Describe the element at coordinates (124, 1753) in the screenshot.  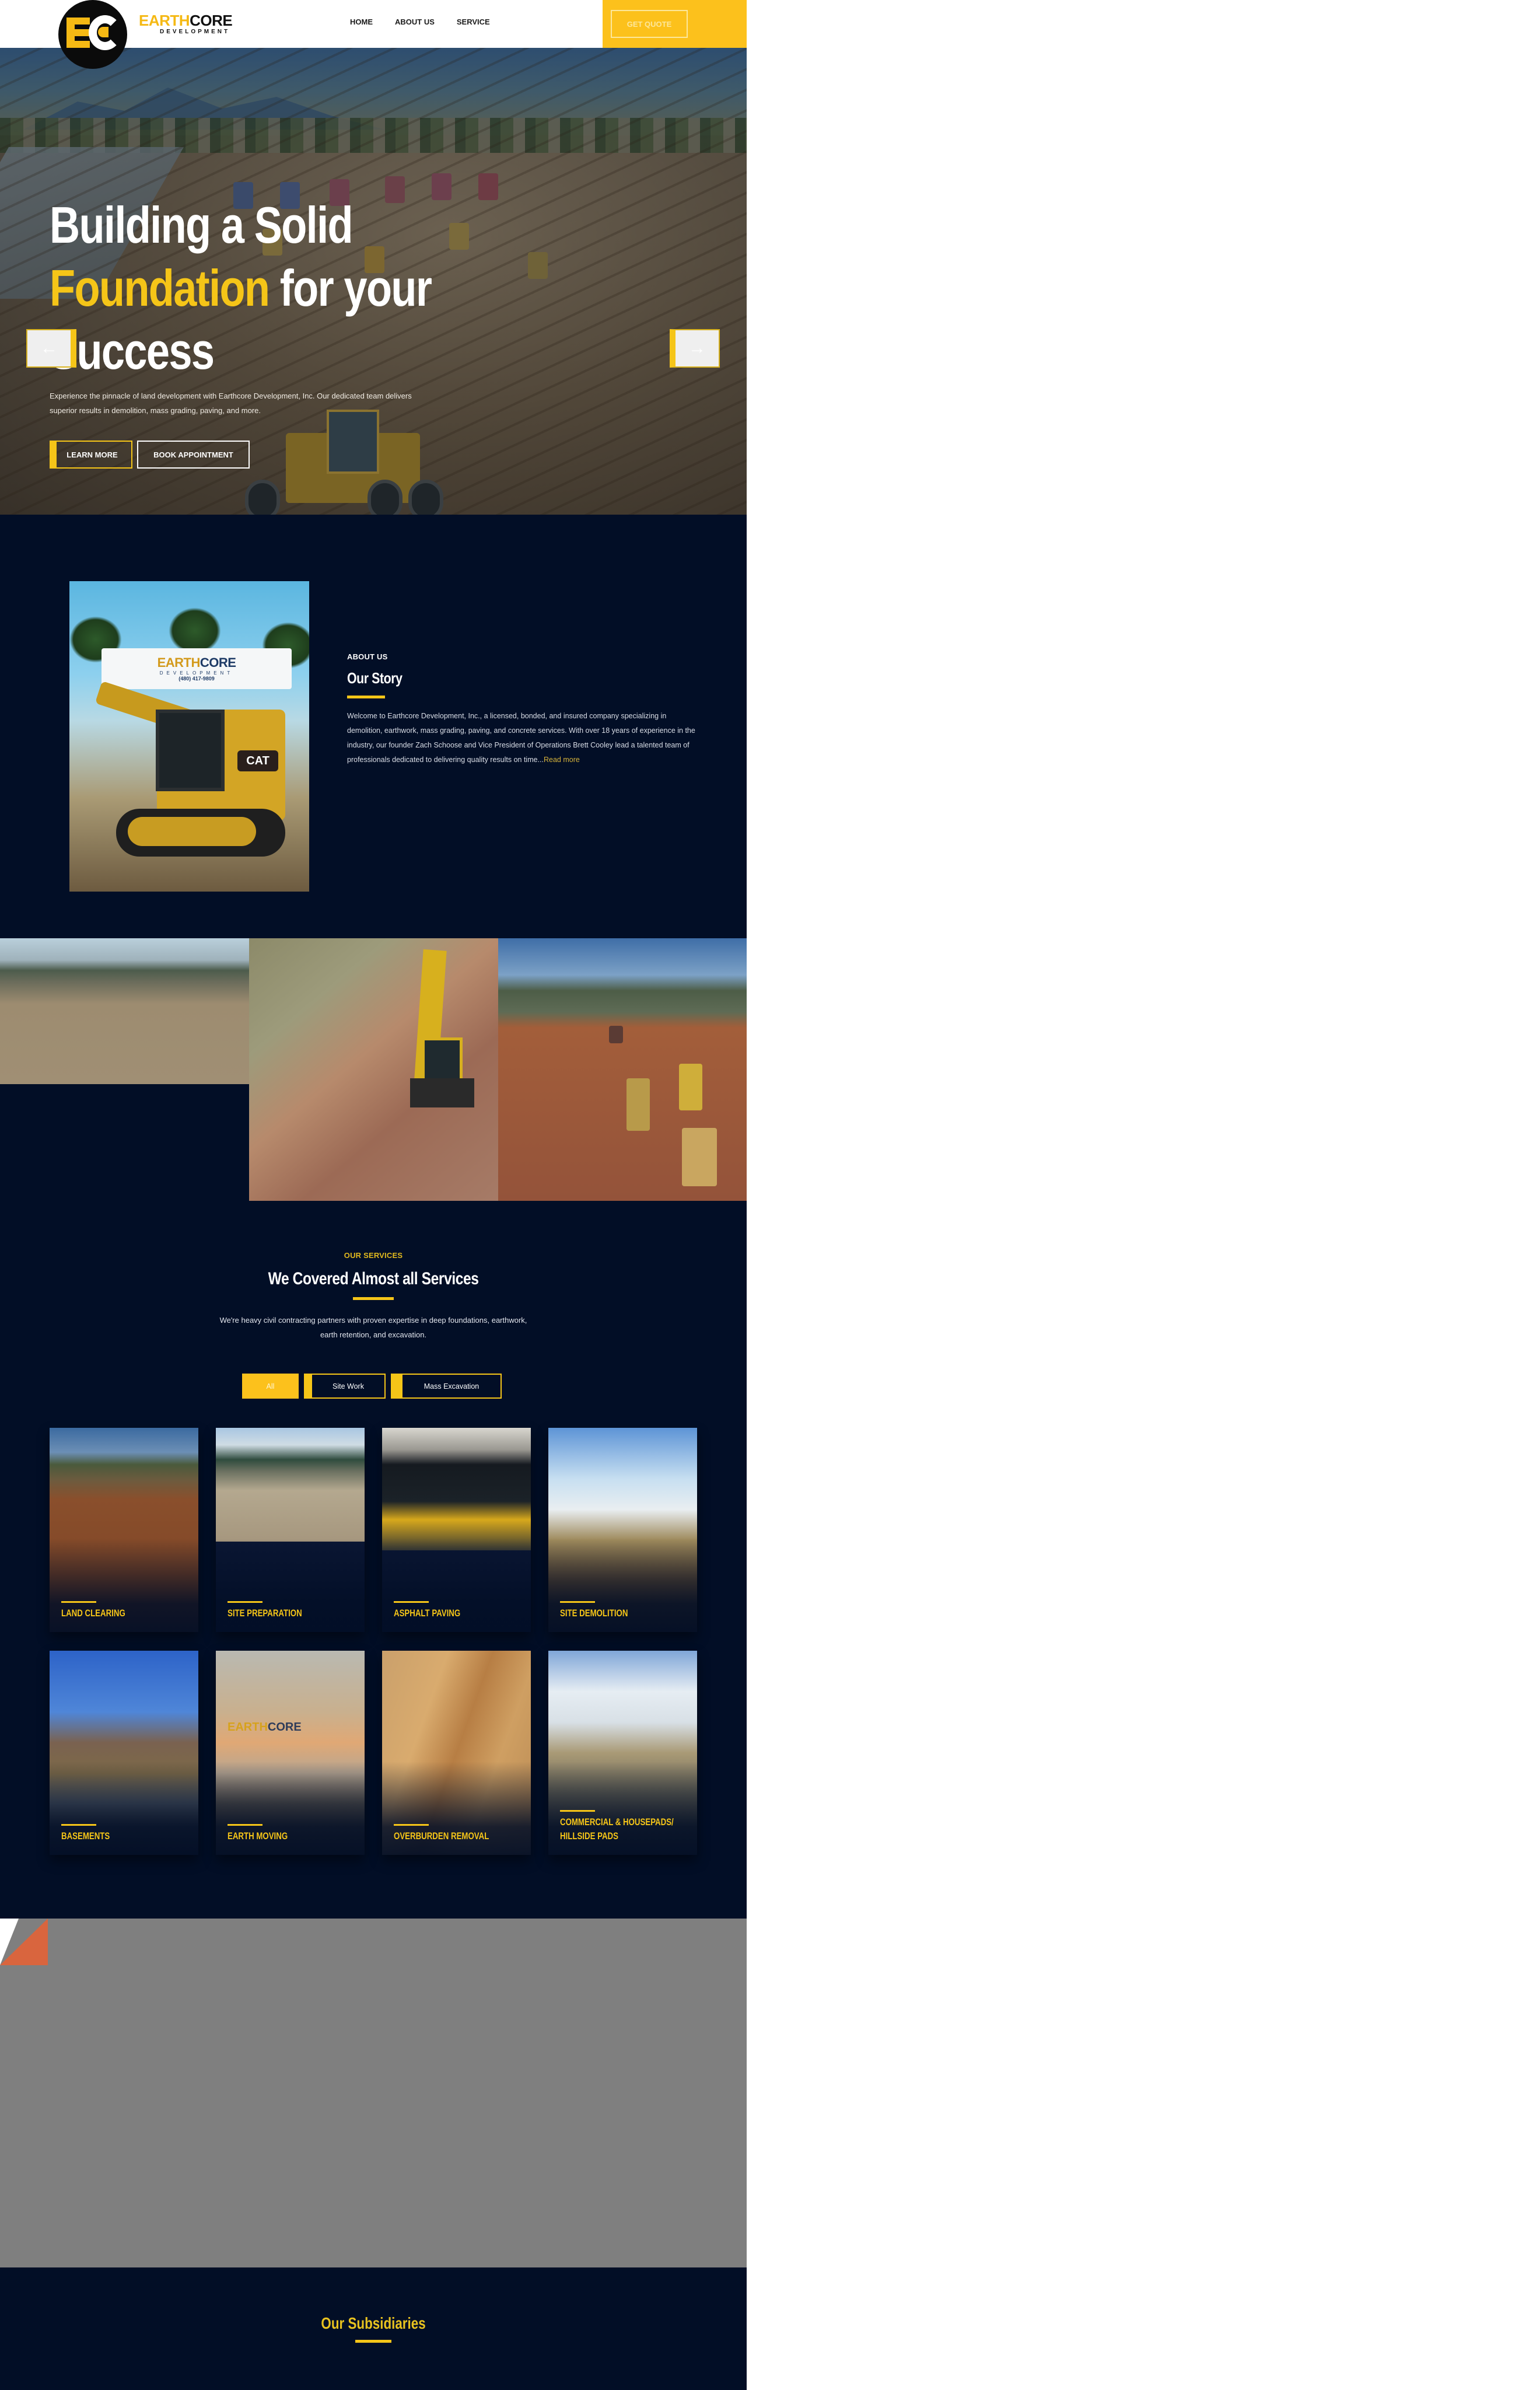
I see `service-card-basements: BASEMENTS` at that location.